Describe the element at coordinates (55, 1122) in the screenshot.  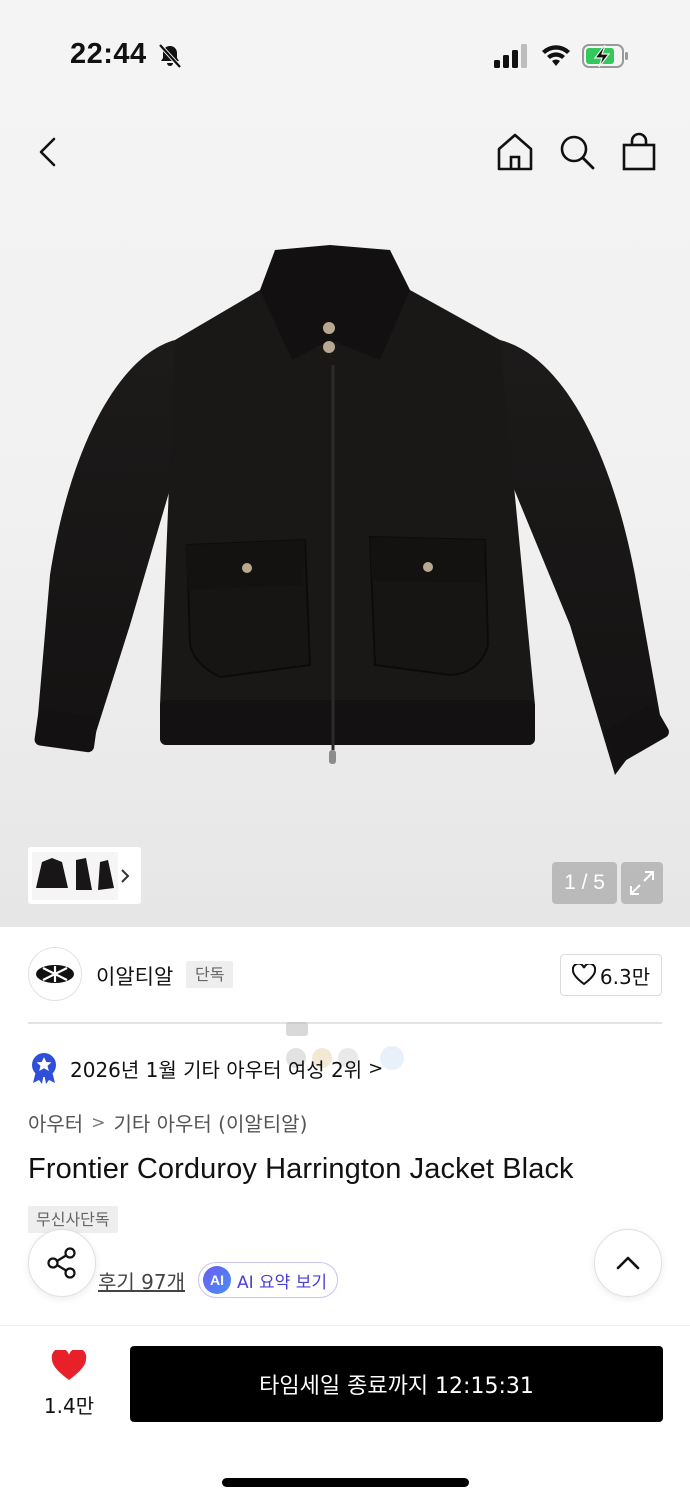
I see `breadcrumb-category: 아우터` at that location.